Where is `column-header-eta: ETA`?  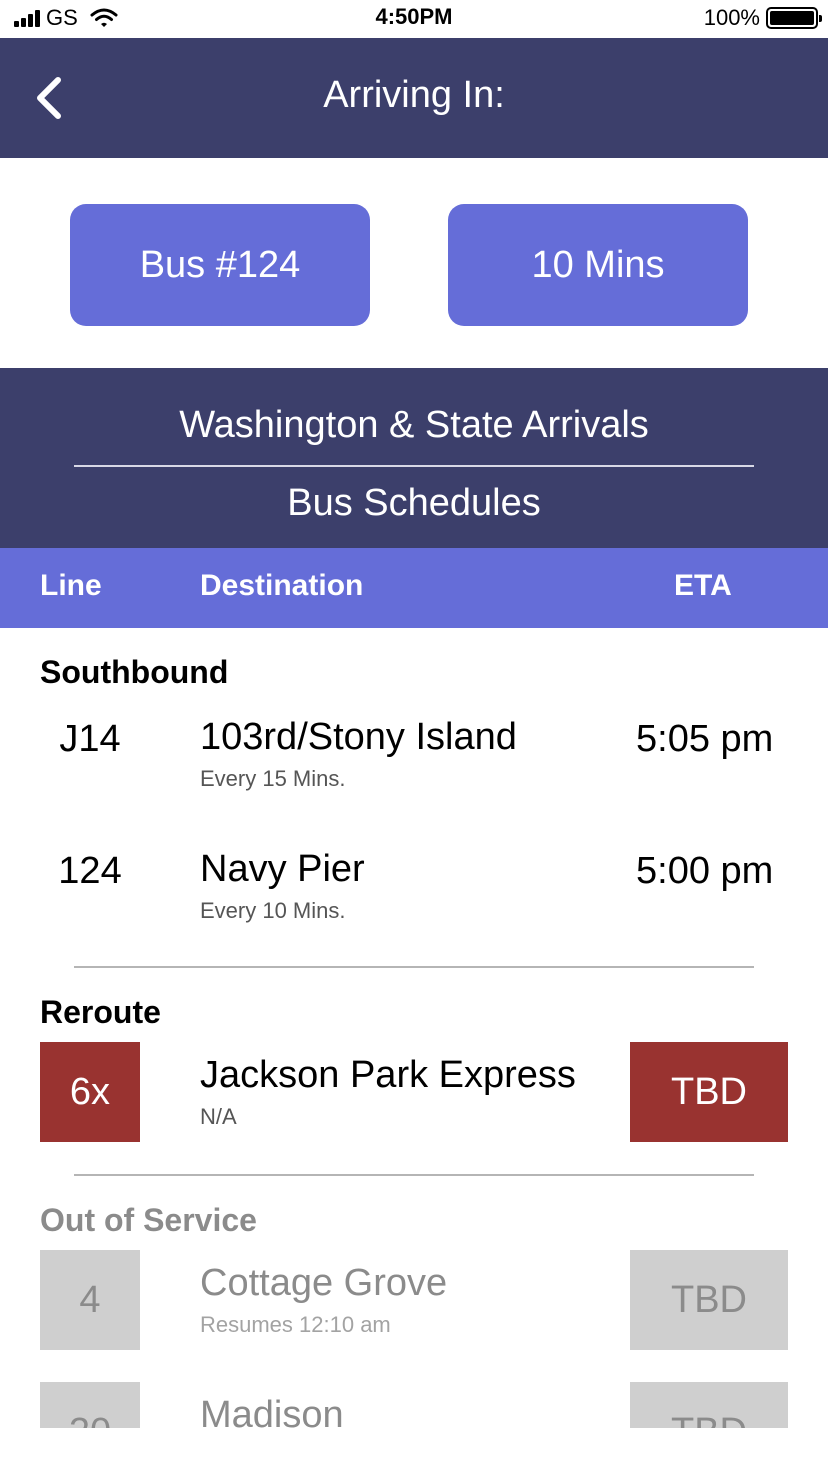
column-header-eta: ETA is located at coordinates (703, 585).